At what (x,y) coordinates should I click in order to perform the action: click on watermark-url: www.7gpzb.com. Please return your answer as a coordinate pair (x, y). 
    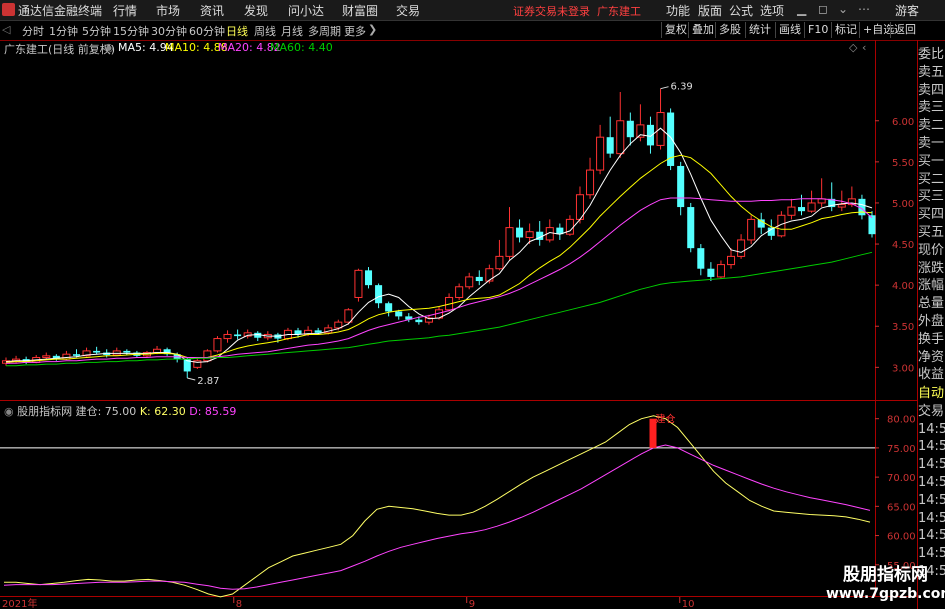
    Looking at the image, I should click on (885, 594).